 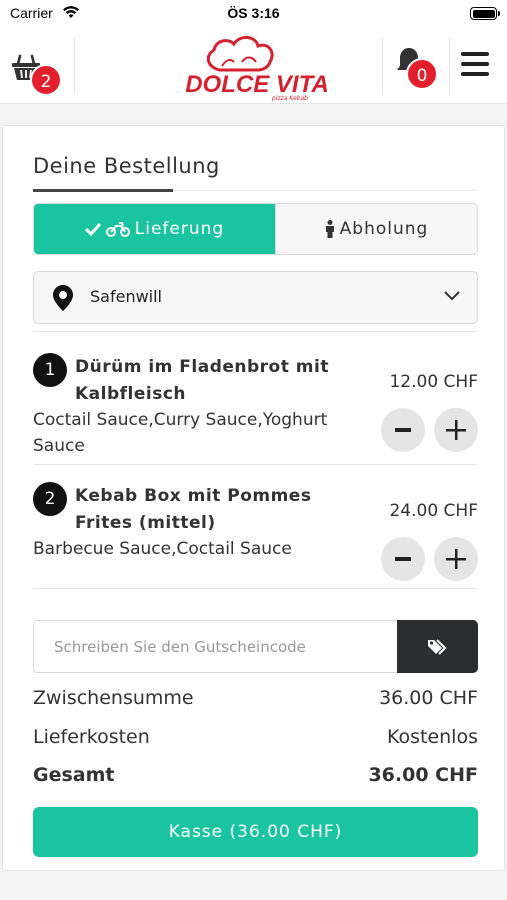 What do you see at coordinates (432, 737) in the screenshot?
I see `delivery-cost-value: Kostenlos` at bounding box center [432, 737].